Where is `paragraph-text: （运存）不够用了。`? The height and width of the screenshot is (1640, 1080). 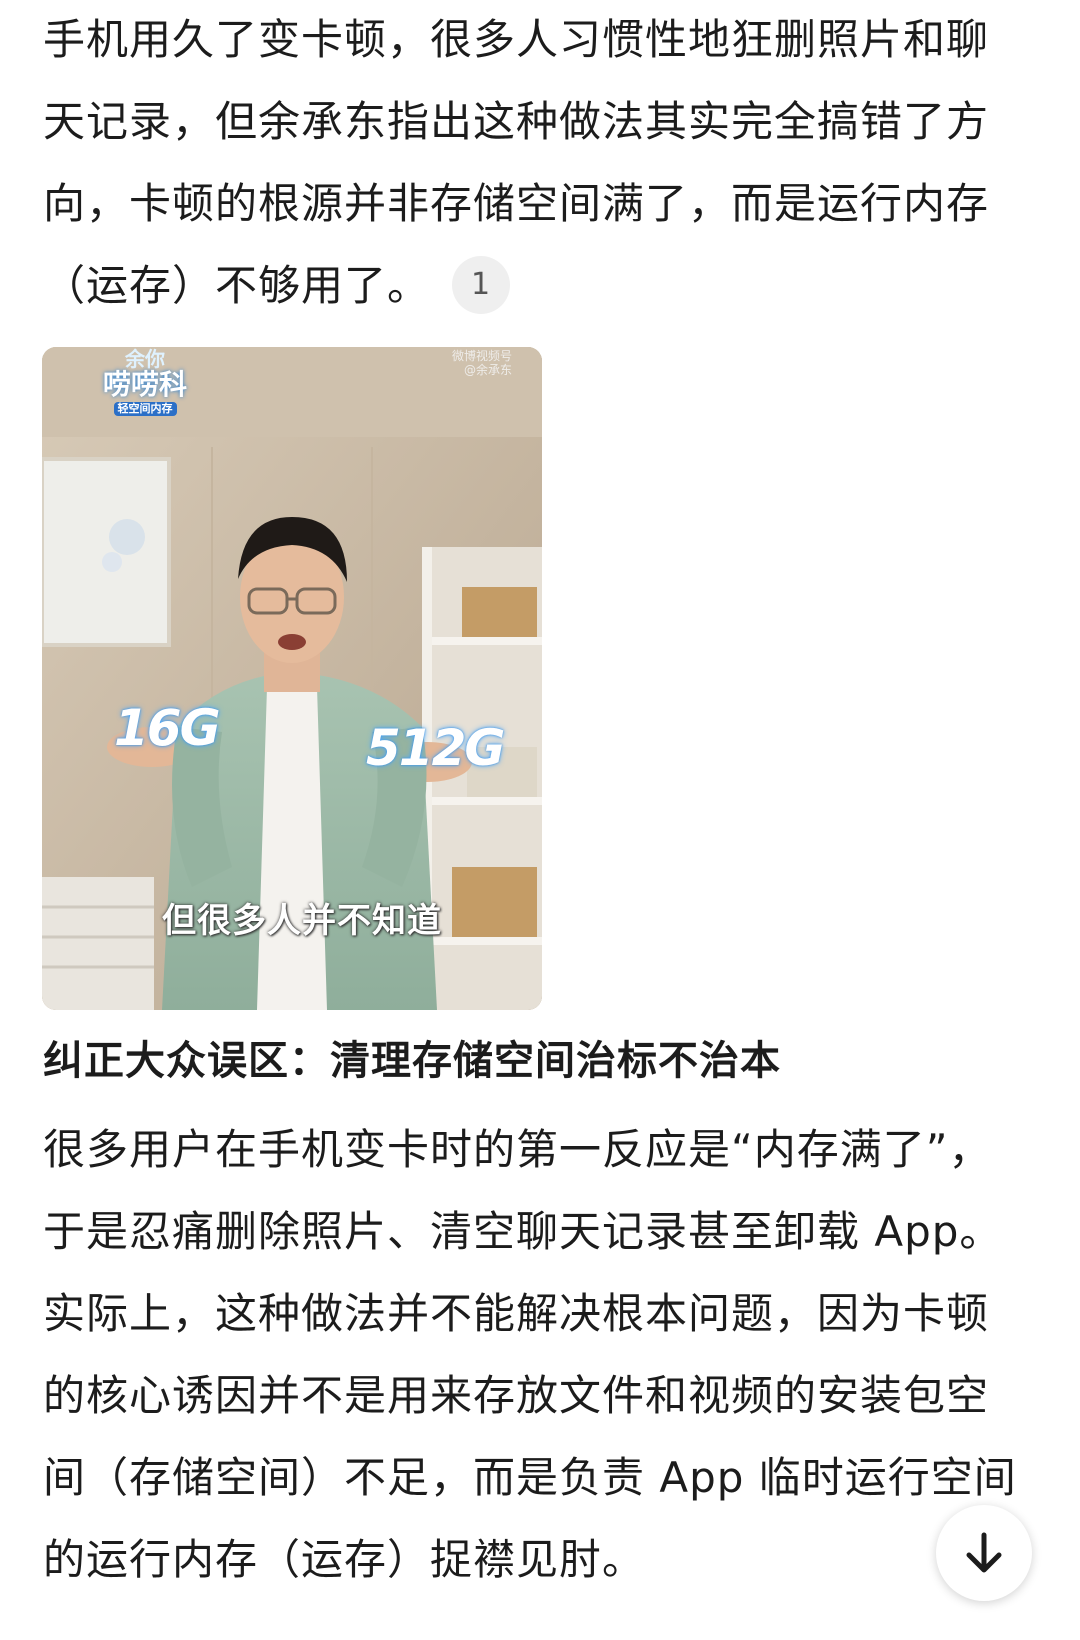 paragraph-text: （运存）不够用了。 is located at coordinates (237, 285).